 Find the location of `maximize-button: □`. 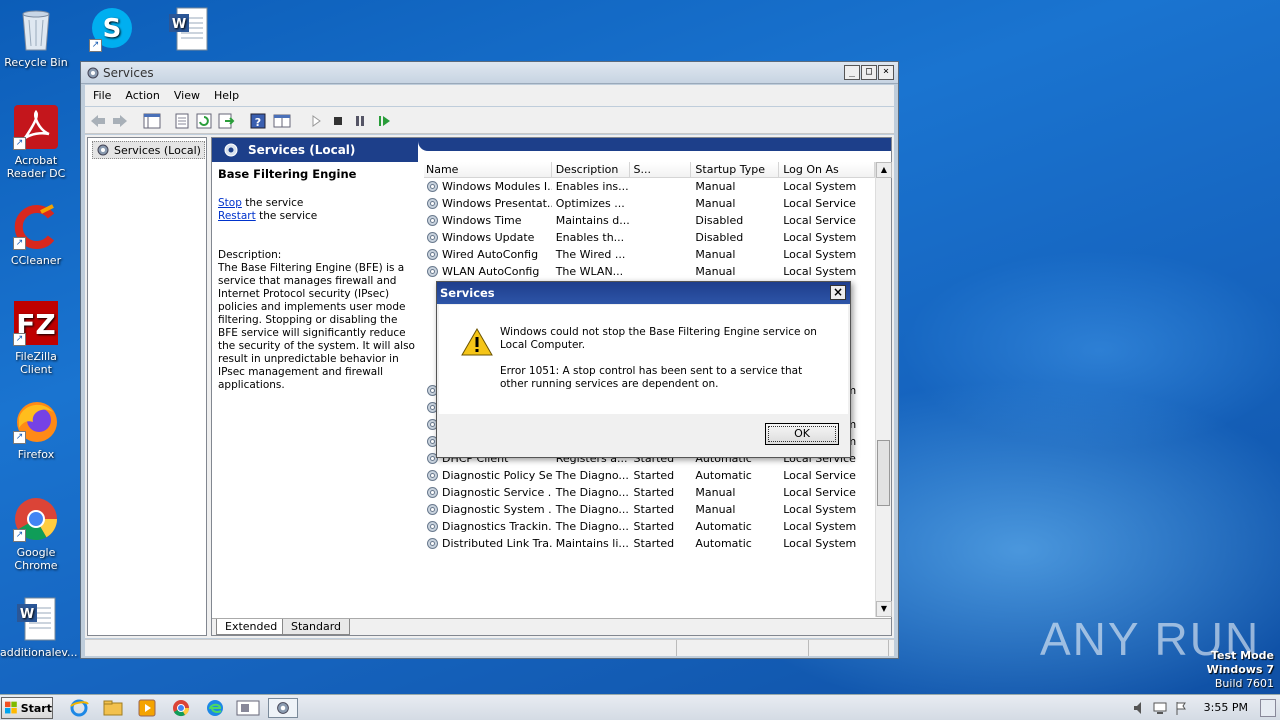

maximize-button: □ is located at coordinates (869, 72).